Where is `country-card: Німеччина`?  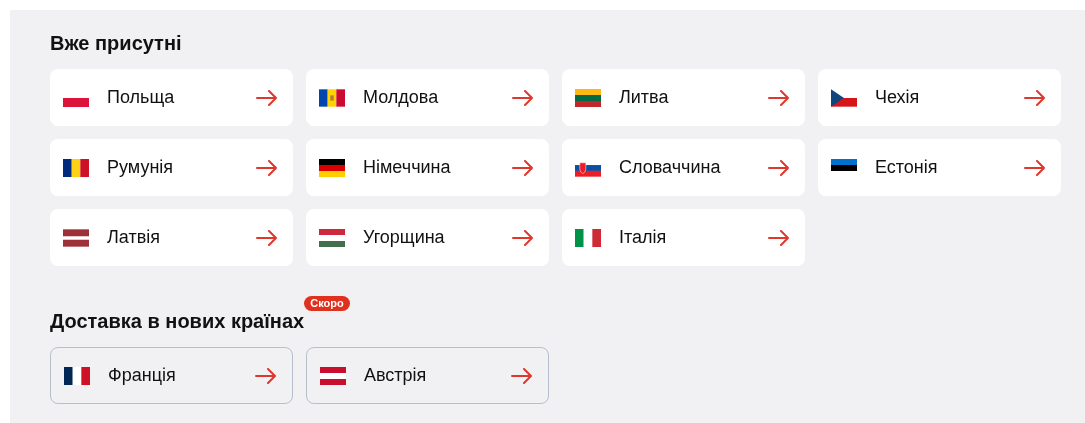
country-card: Німеччина is located at coordinates (427, 167).